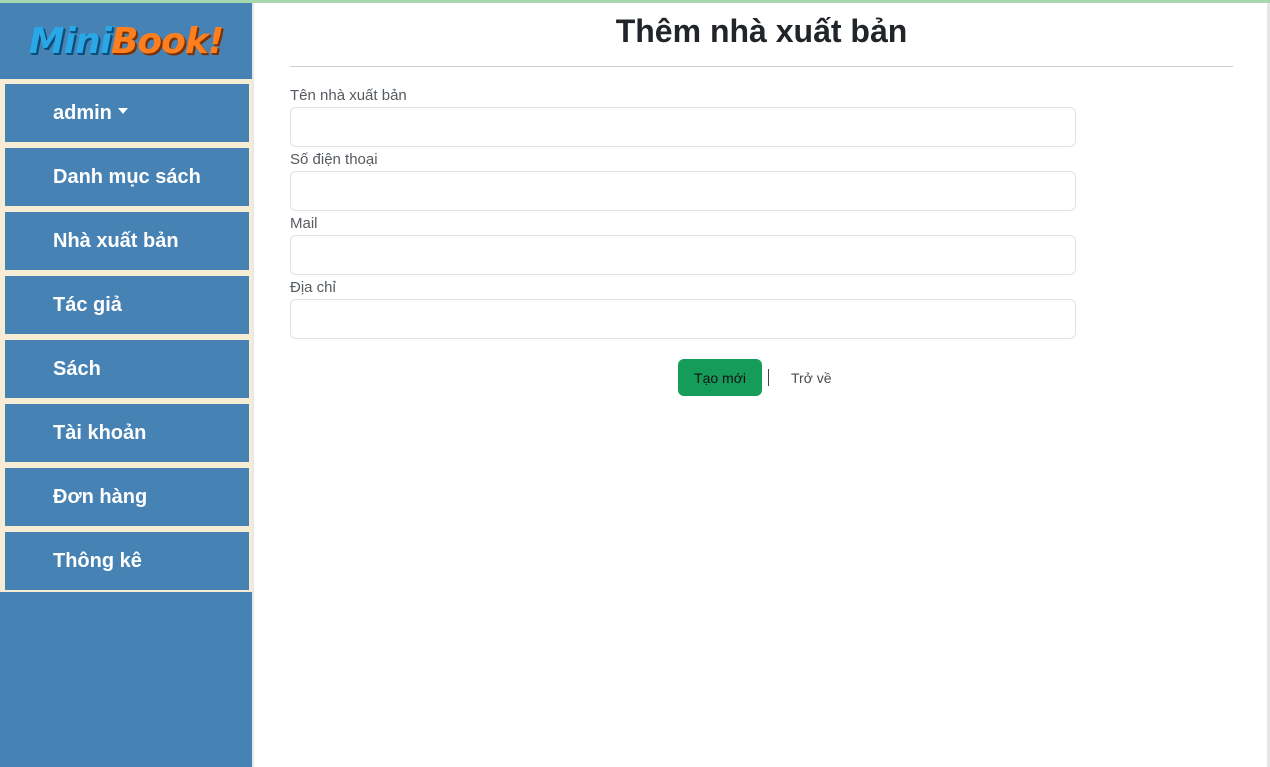 Image resolution: width=1270 pixels, height=767 pixels. I want to click on sidebar-item-categories: Danh mục sách, so click(127, 177).